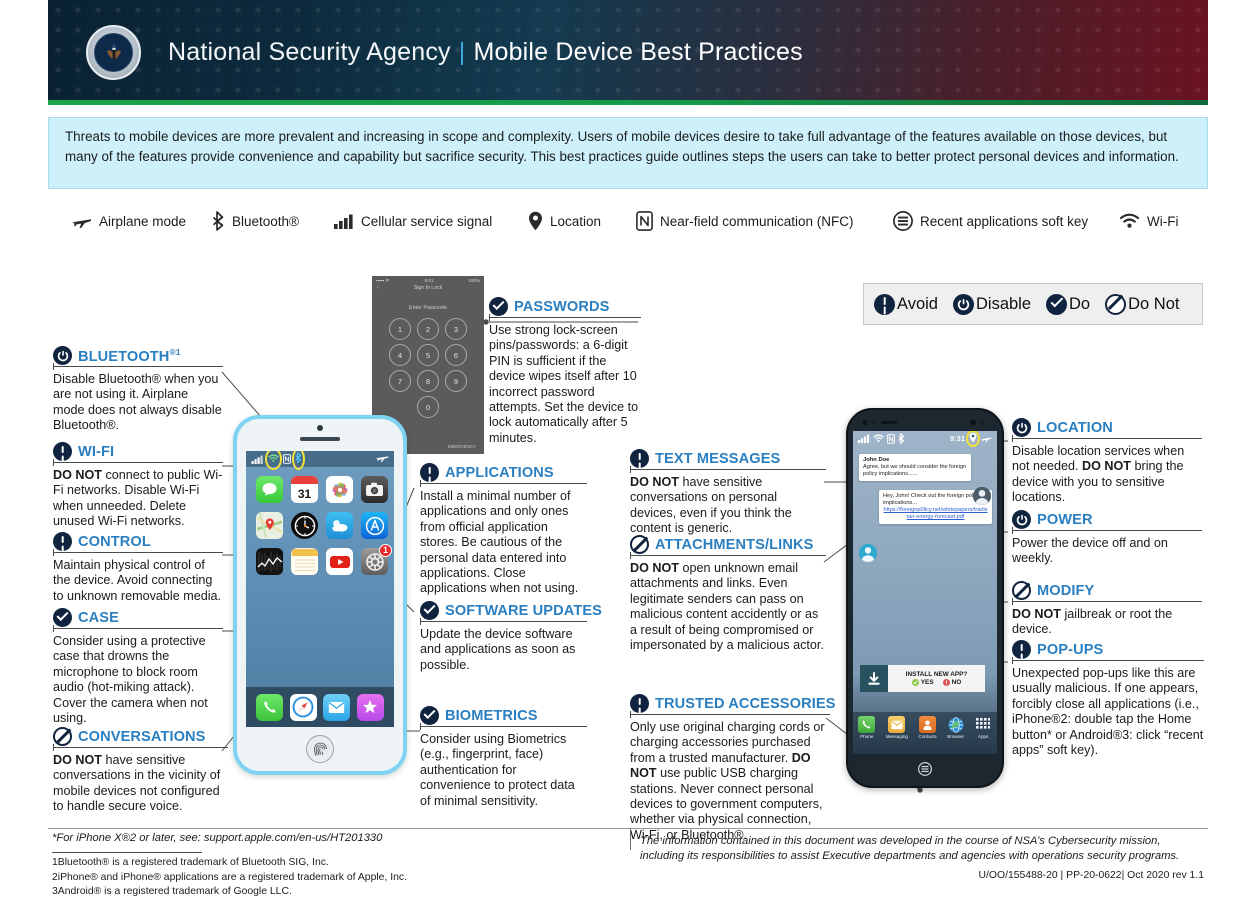 This screenshot has height=900, width=1254. What do you see at coordinates (304, 489) in the screenshot?
I see `calendar-app-icon: 31` at bounding box center [304, 489].